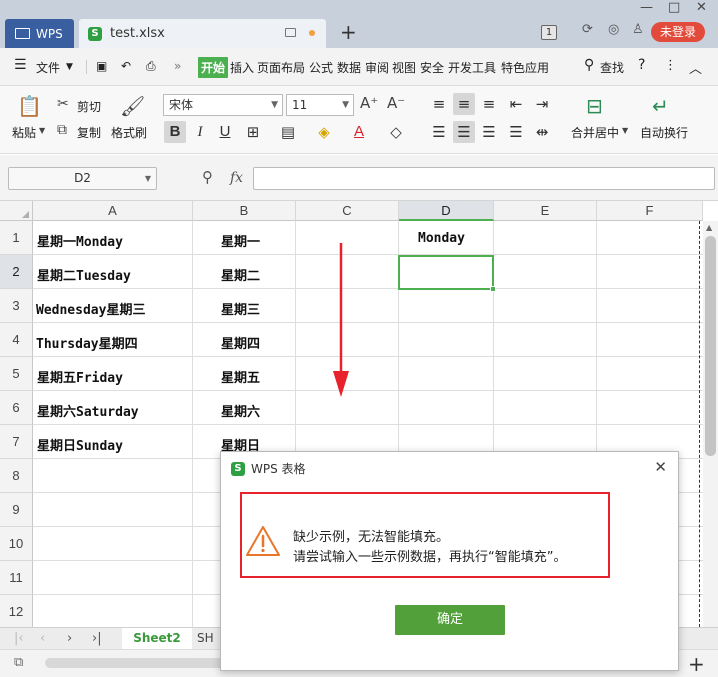  I want to click on cell-a7: 星期日Sunday, so click(80, 444).